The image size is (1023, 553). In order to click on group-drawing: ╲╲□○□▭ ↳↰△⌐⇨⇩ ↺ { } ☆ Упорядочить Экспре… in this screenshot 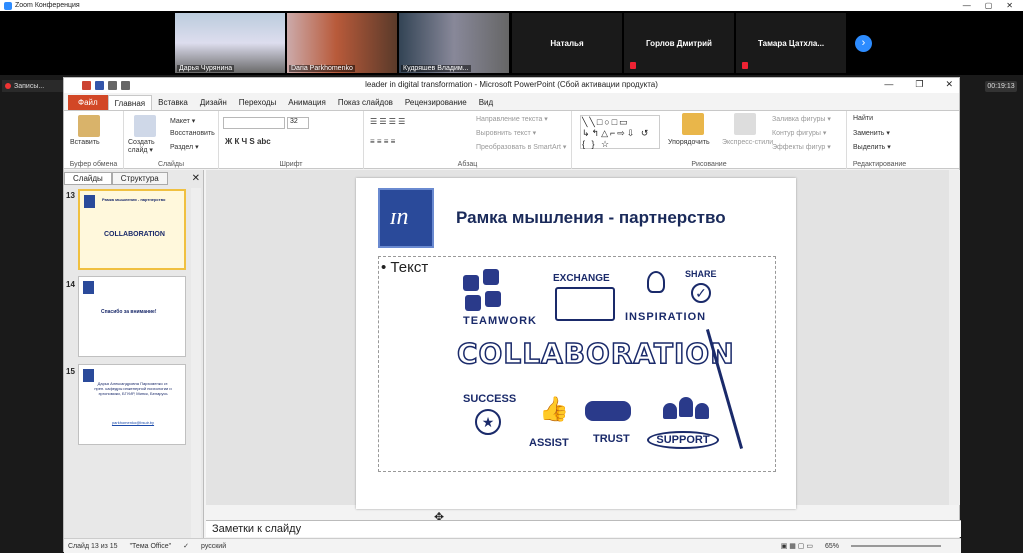, I will do `click(709, 140)`.